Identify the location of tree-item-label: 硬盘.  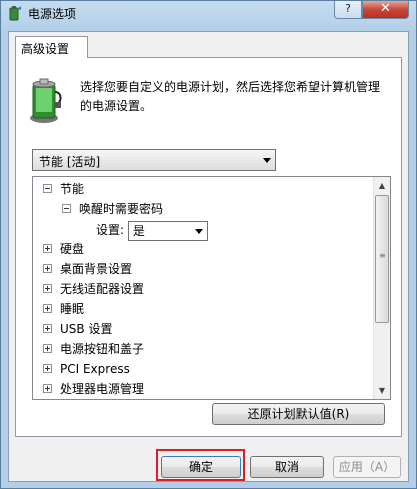
(72, 249).